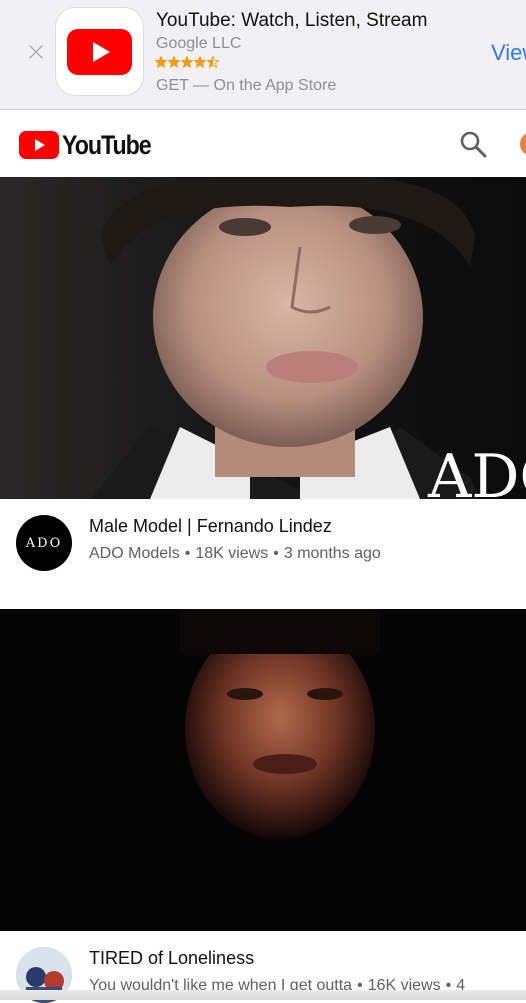 Image resolution: width=526 pixels, height=1003 pixels. I want to click on view-count: 18K views, so click(232, 553).